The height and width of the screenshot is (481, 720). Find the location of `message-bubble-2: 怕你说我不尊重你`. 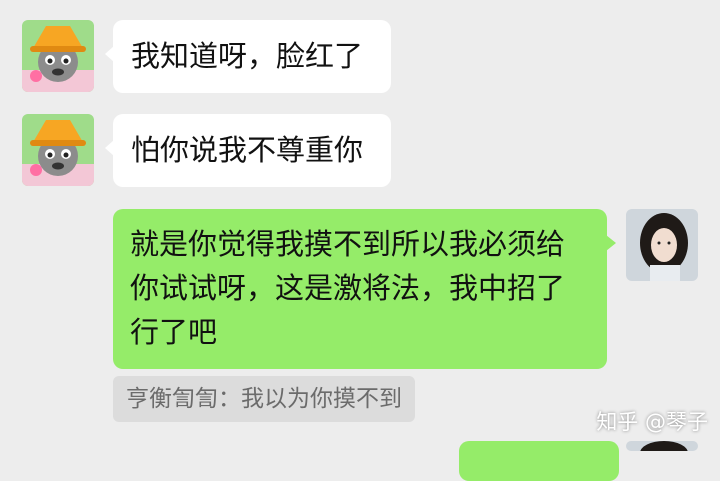

message-bubble-2: 怕你说我不尊重你 is located at coordinates (248, 150).